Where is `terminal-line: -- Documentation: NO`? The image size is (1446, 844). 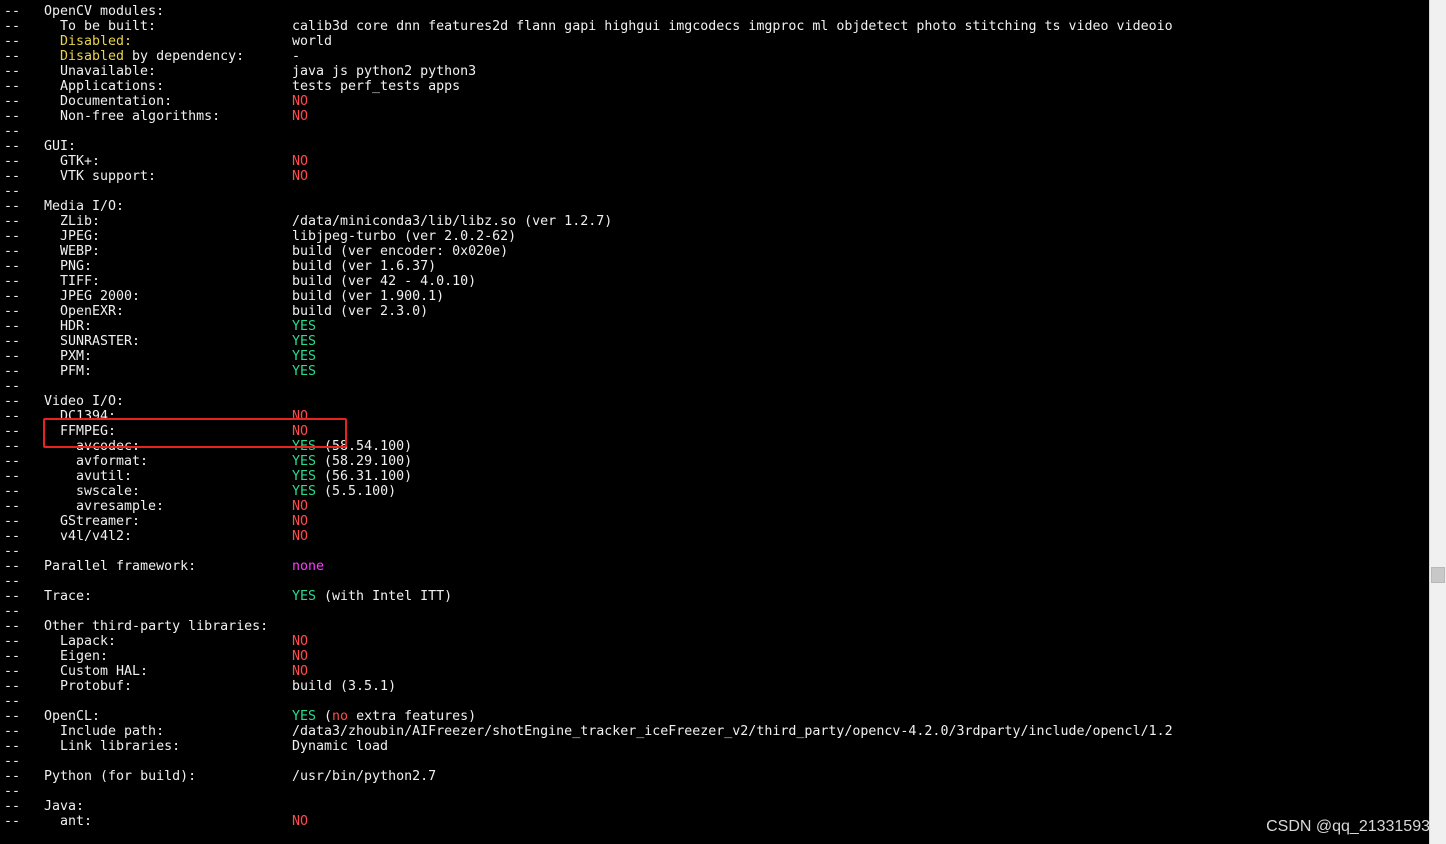 terminal-line: -- Documentation: NO is located at coordinates (714, 101).